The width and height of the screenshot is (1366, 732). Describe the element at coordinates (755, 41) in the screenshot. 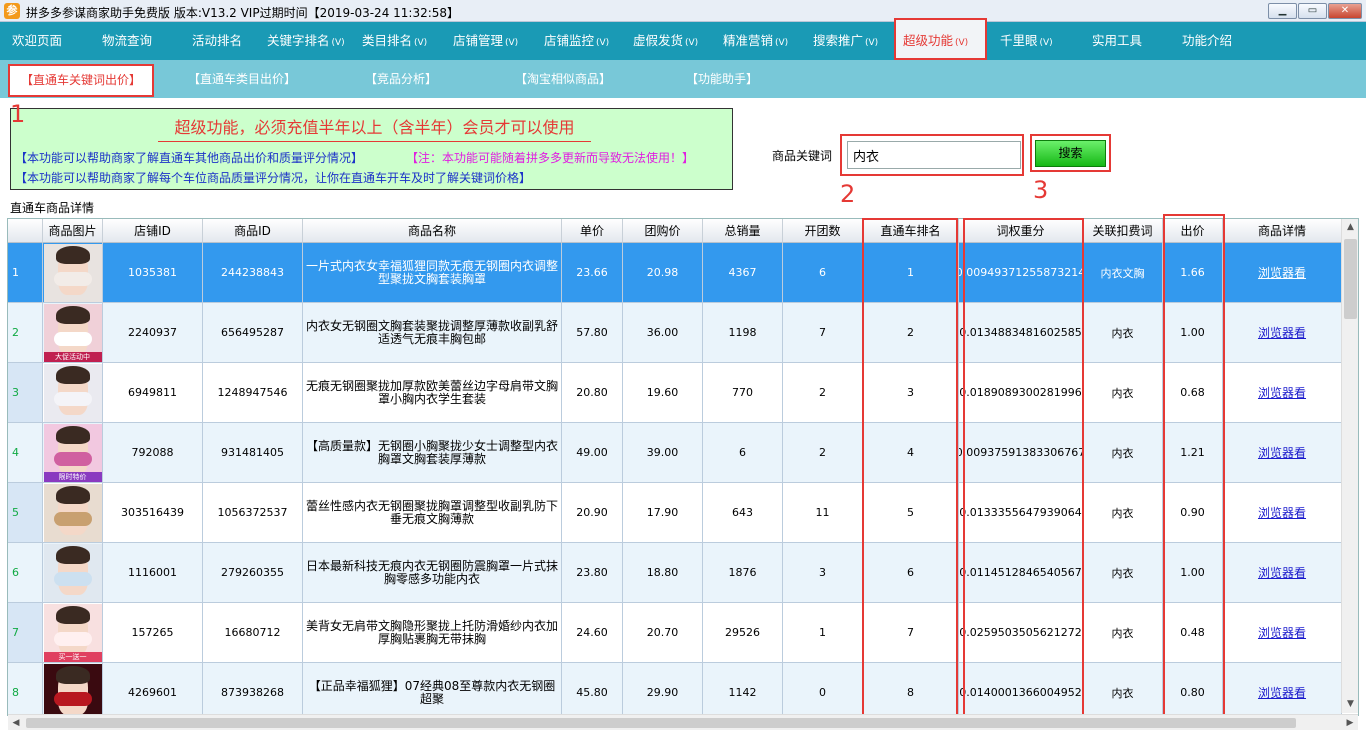

I see `menu-item-8: 精准营销 (V)` at that location.